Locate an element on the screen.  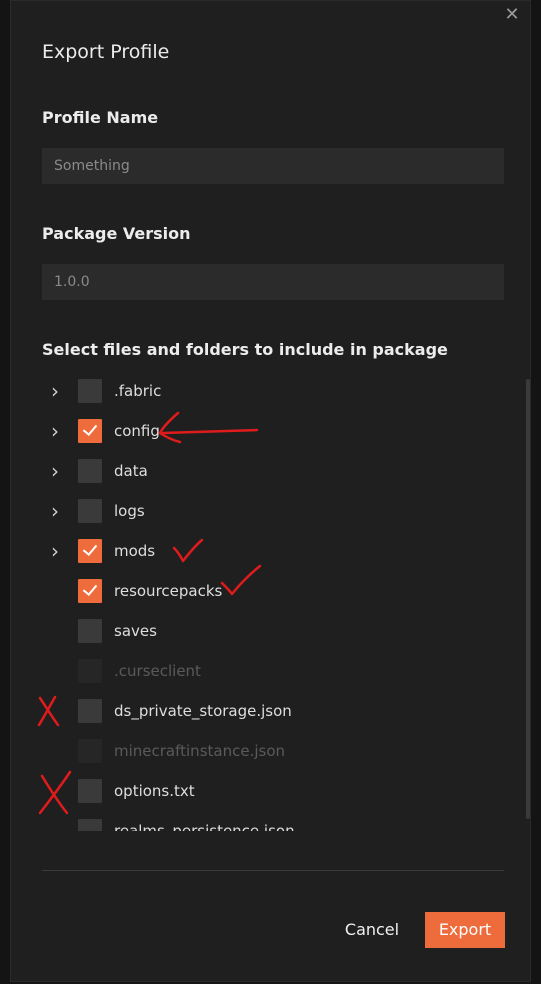
export-button: Export is located at coordinates (465, 930).